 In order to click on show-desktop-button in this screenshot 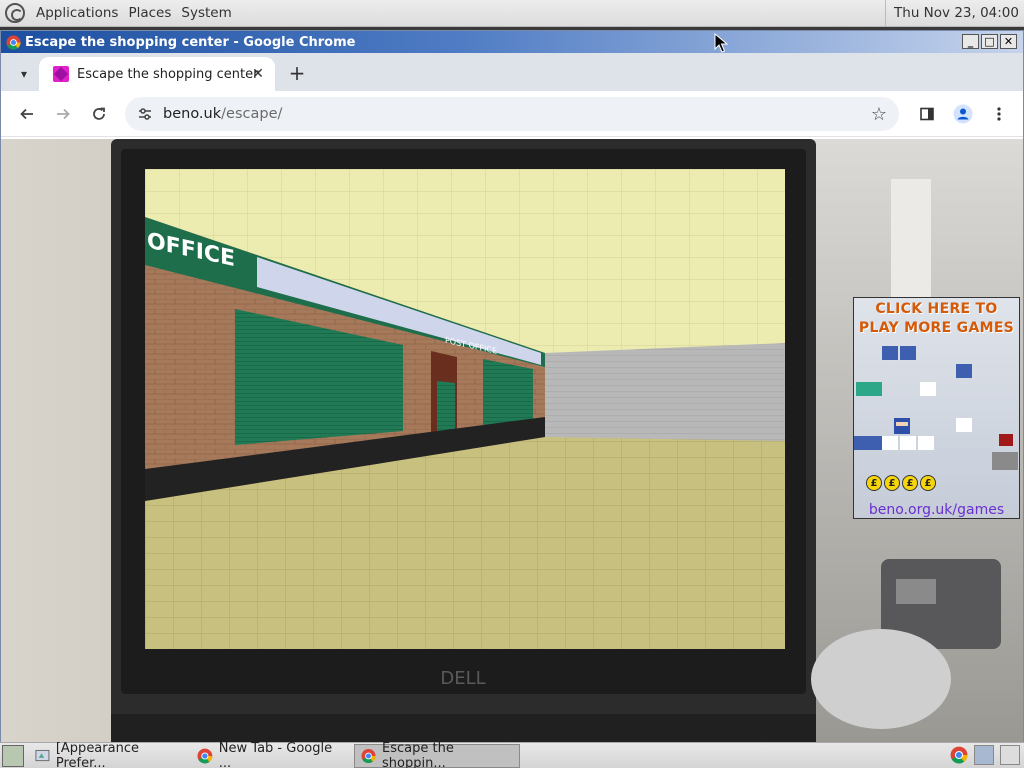, I will do `click(13, 755)`.